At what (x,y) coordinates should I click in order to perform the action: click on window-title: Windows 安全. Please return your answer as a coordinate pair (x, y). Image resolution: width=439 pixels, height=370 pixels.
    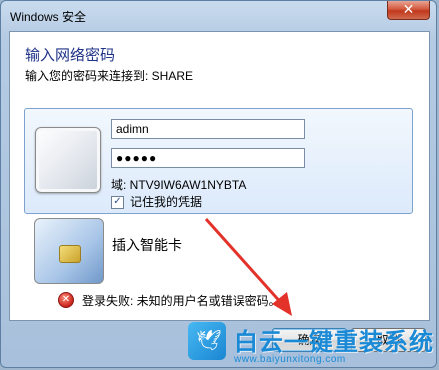
    Looking at the image, I should click on (48, 17).